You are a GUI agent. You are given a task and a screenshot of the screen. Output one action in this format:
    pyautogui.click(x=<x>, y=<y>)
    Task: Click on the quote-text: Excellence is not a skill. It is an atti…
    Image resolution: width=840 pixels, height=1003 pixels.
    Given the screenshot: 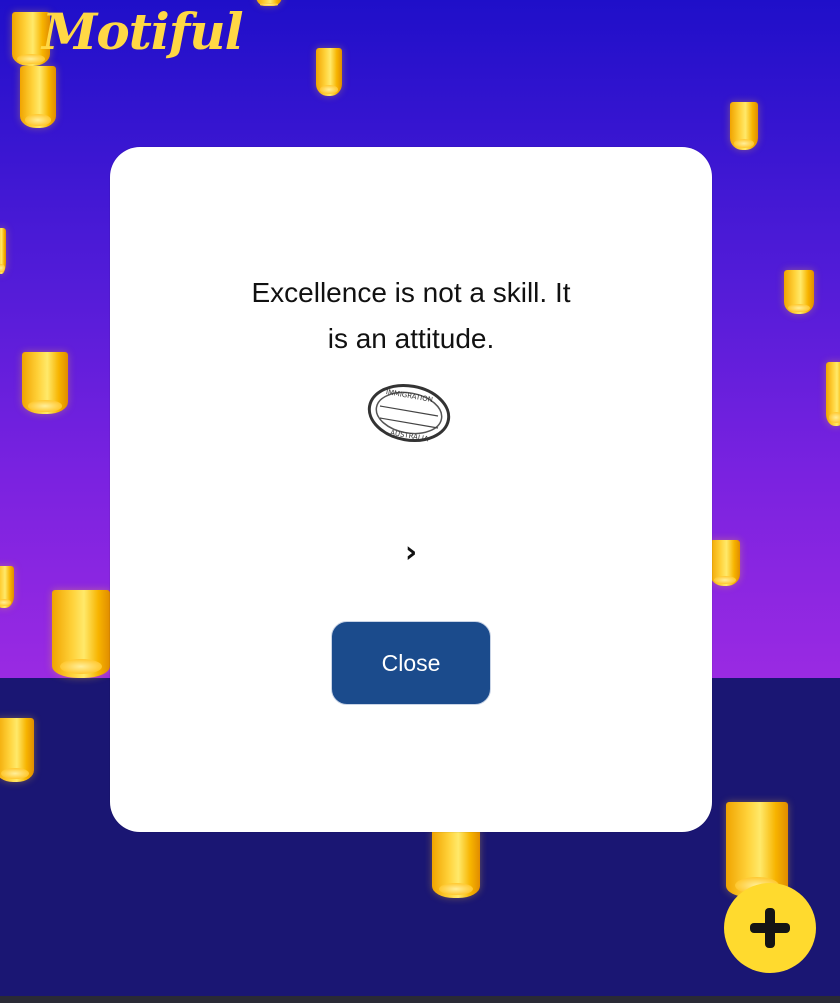 What is the action you would take?
    pyautogui.click(x=411, y=316)
    